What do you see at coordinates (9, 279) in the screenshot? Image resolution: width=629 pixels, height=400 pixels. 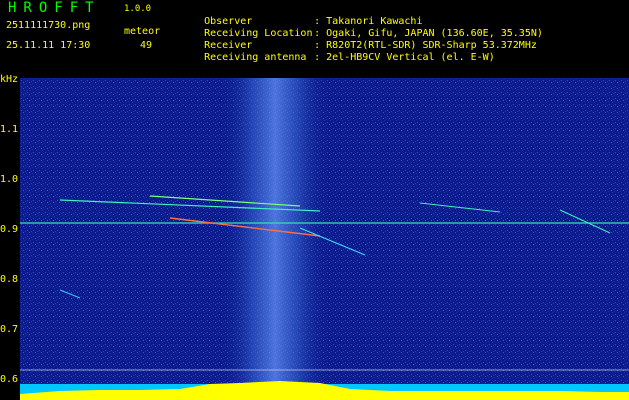 I see `y-tick: 0.8` at bounding box center [9, 279].